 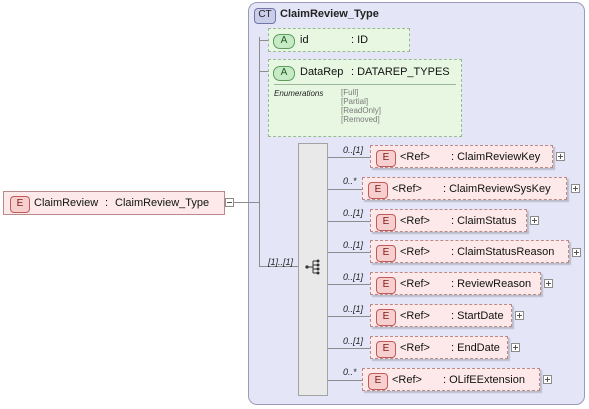 I want to click on sequence-cardinality: [1]..[1], so click(x=281, y=262).